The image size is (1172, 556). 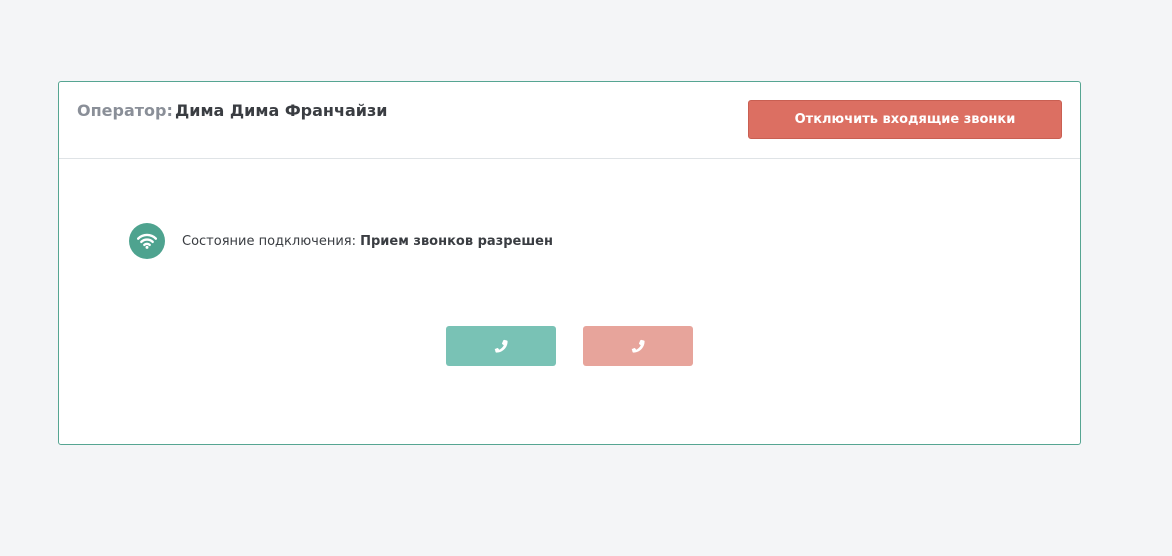 I want to click on accept-call-button, so click(x=501, y=346).